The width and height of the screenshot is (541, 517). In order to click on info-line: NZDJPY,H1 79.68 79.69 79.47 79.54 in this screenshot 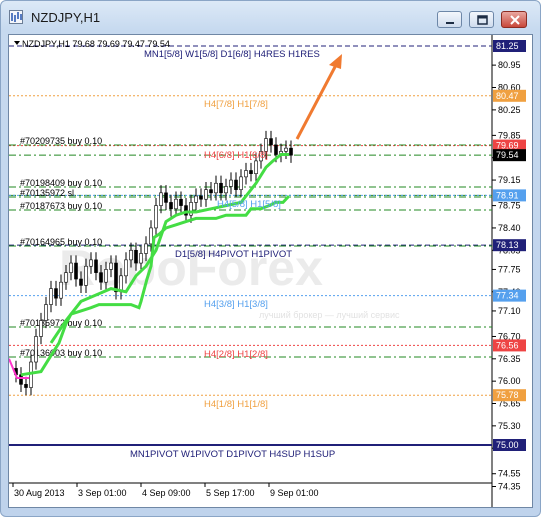, I will do `click(96, 44)`.